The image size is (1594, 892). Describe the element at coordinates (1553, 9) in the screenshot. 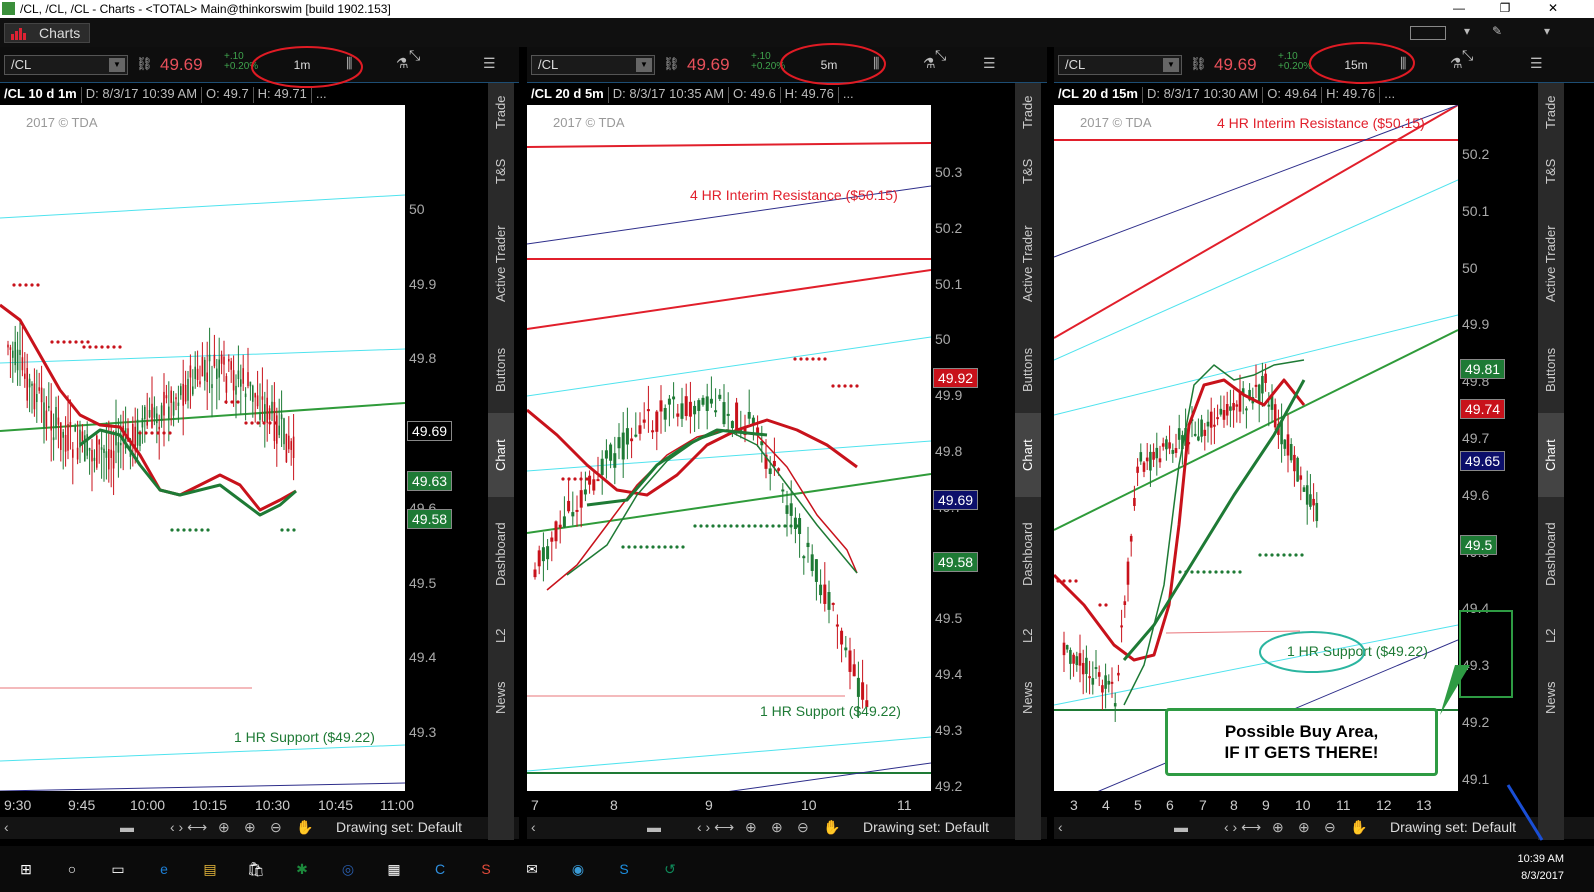

I see `close-button: ✕` at that location.